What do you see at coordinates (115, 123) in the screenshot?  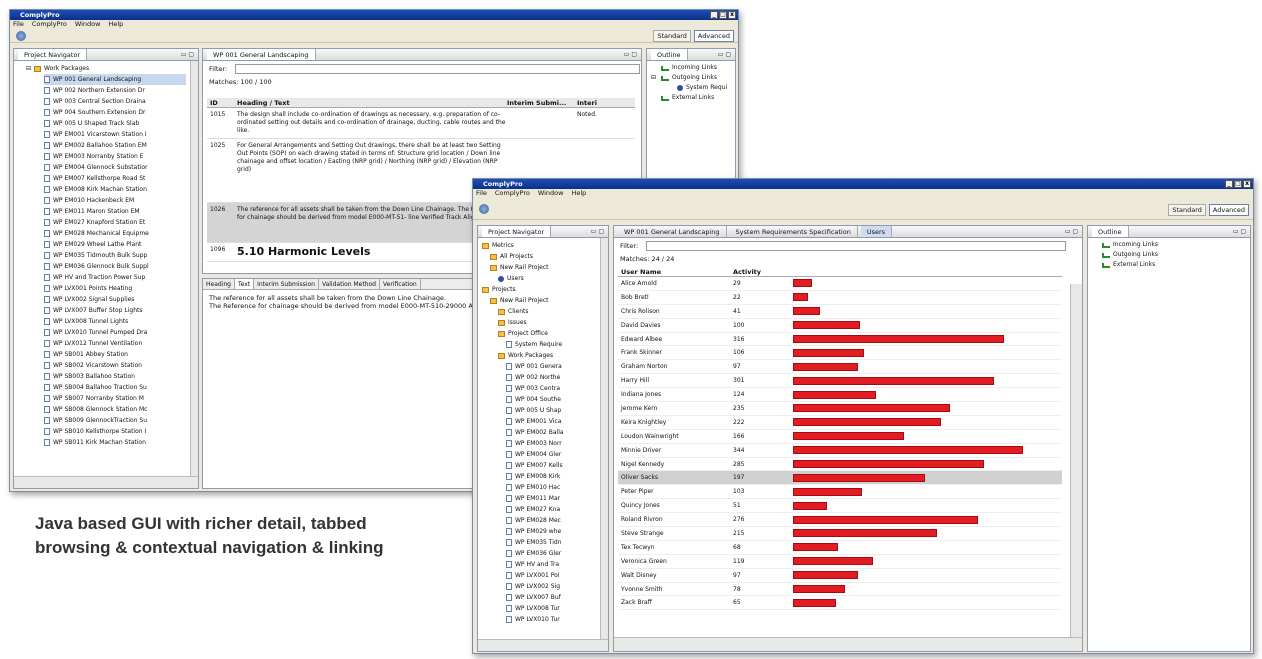 I see `tree-item: WP 005 U Shaped Track Slab` at bounding box center [115, 123].